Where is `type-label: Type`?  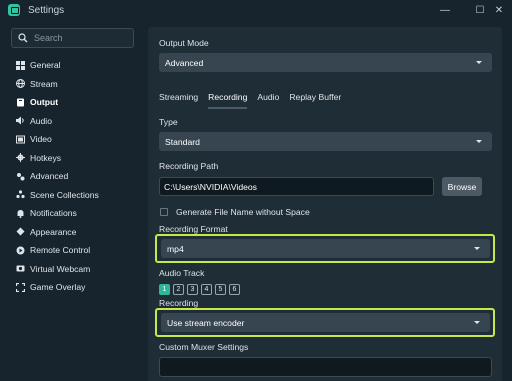
type-label: Type is located at coordinates (168, 122).